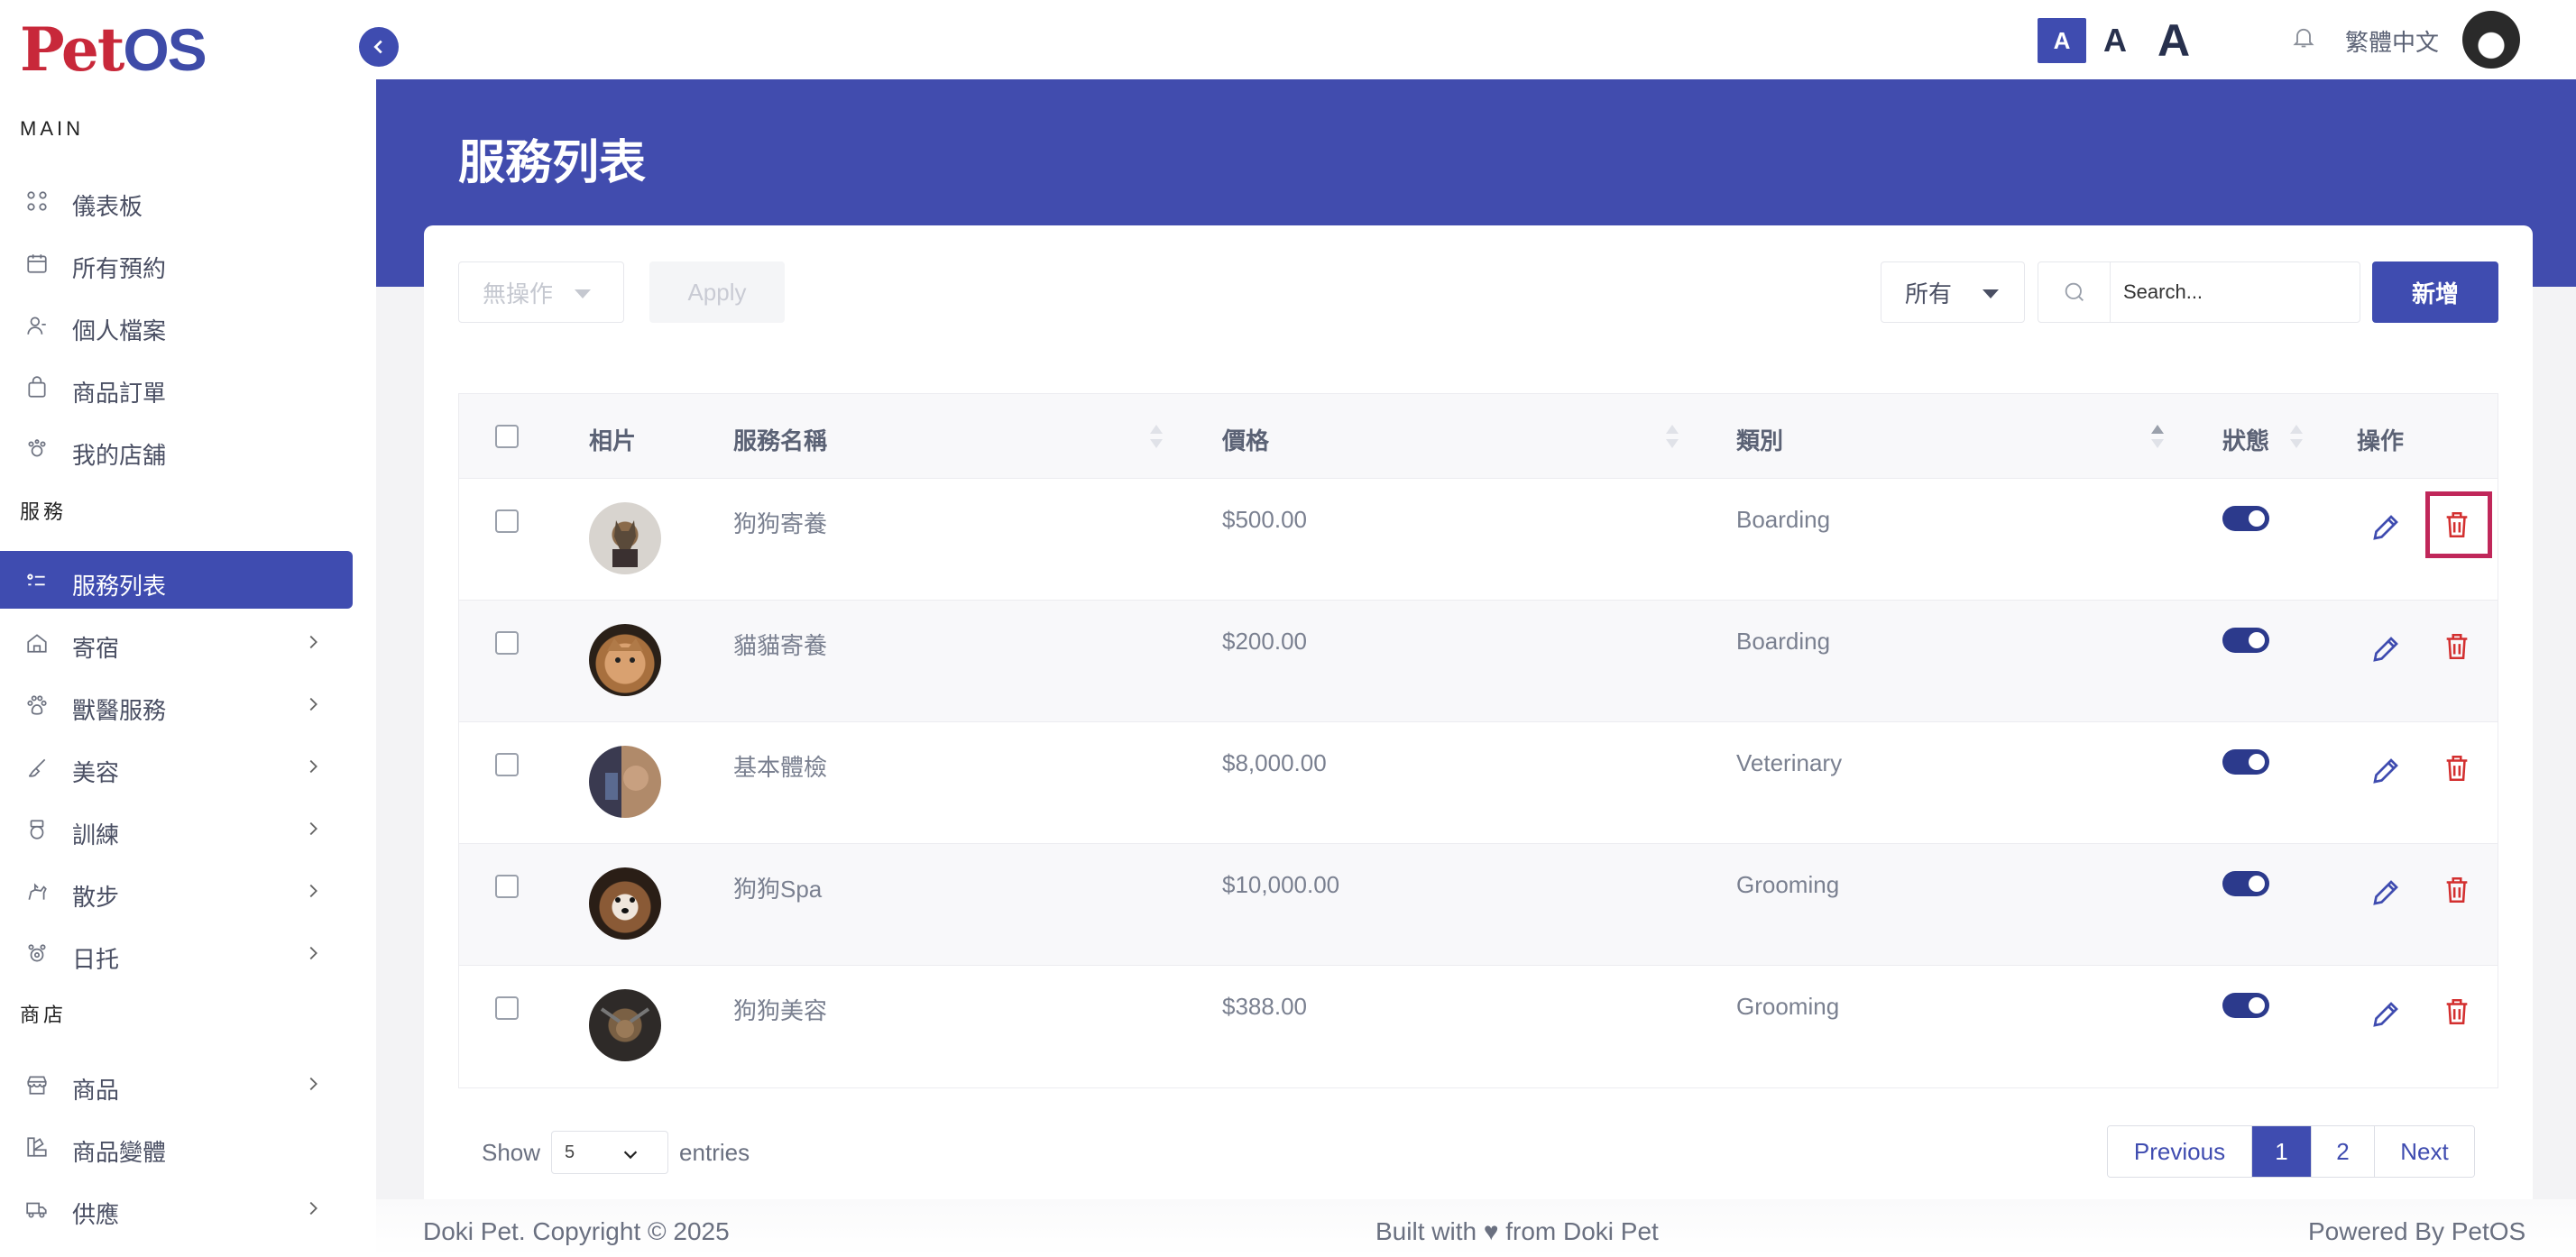  What do you see at coordinates (2491, 40) in the screenshot?
I see `avatar` at bounding box center [2491, 40].